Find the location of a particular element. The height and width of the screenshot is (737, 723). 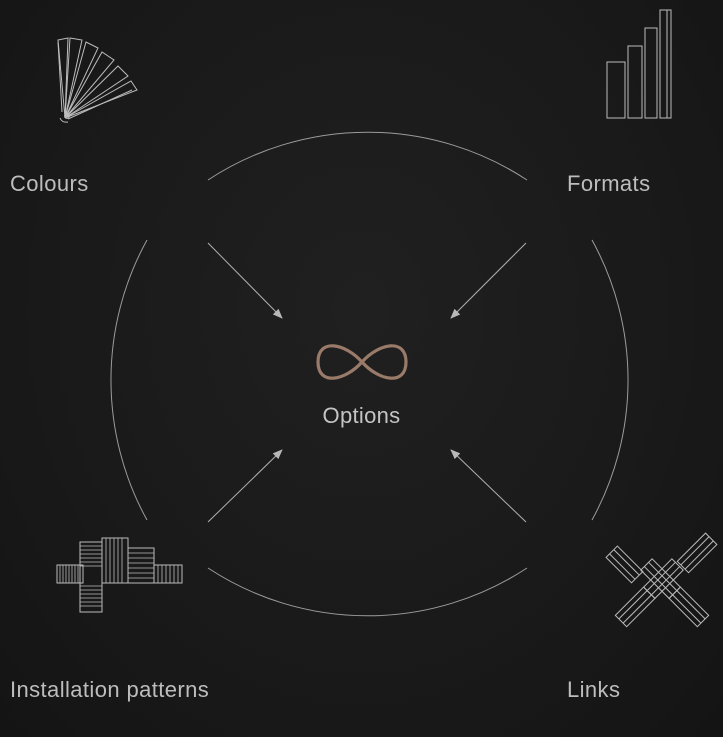

colour-fan-icon is located at coordinates (97, 80).